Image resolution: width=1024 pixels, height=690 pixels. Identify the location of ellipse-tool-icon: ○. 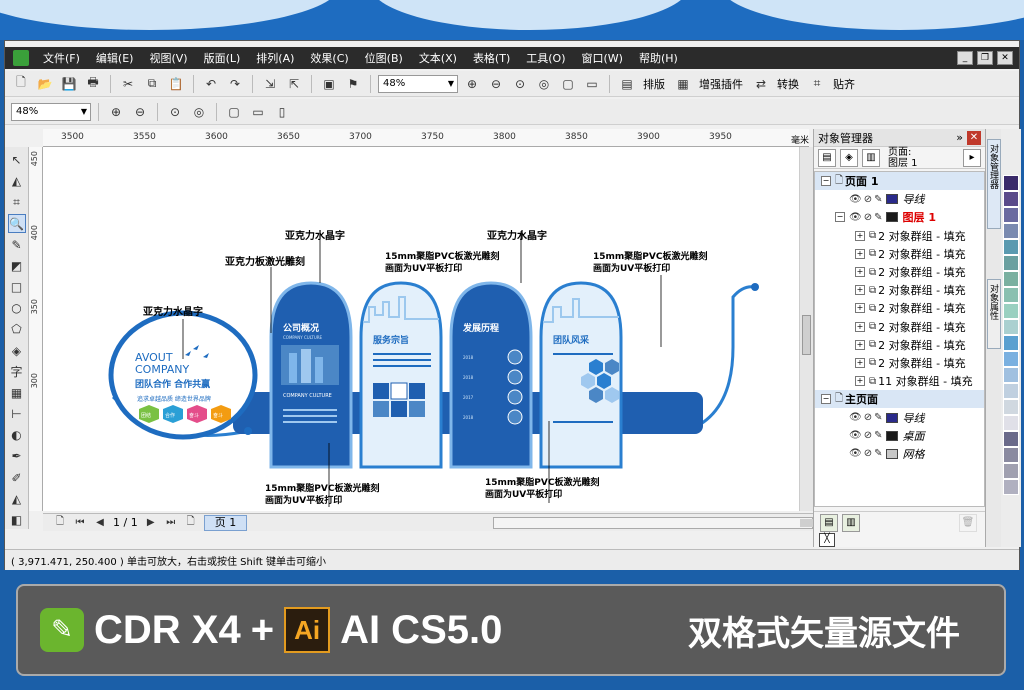
(17, 308).